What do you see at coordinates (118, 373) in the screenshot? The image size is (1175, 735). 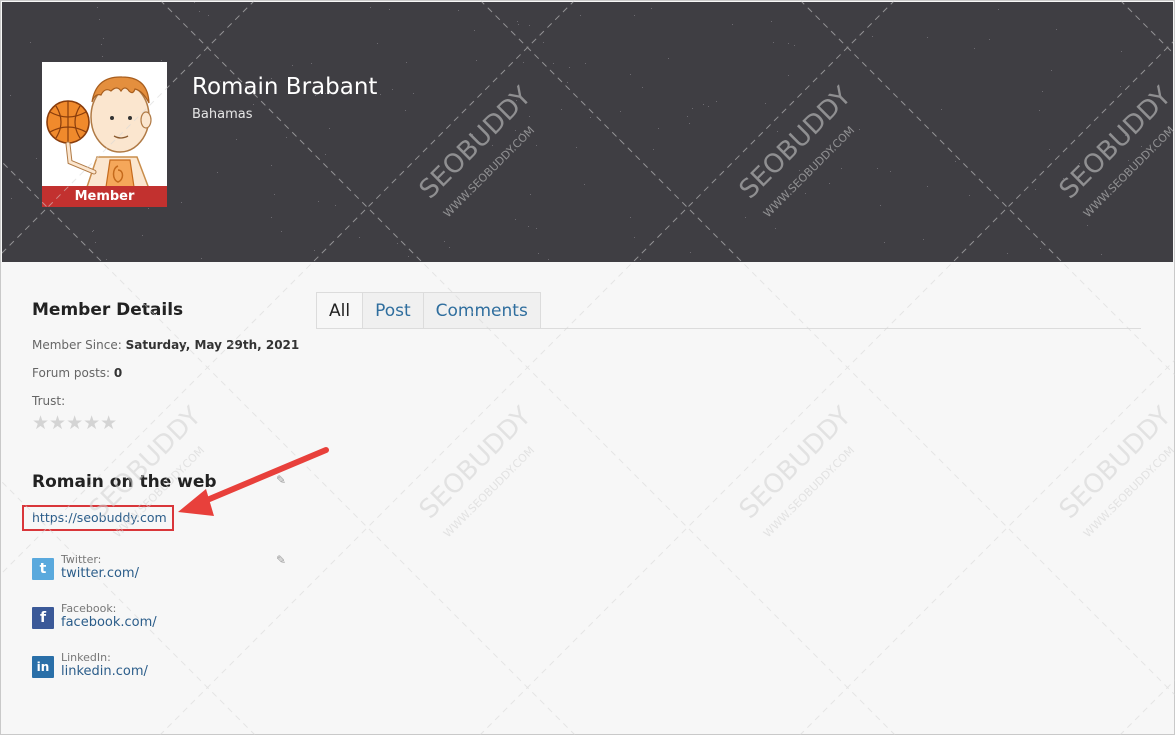 I see `forum-posts-value: 0` at bounding box center [118, 373].